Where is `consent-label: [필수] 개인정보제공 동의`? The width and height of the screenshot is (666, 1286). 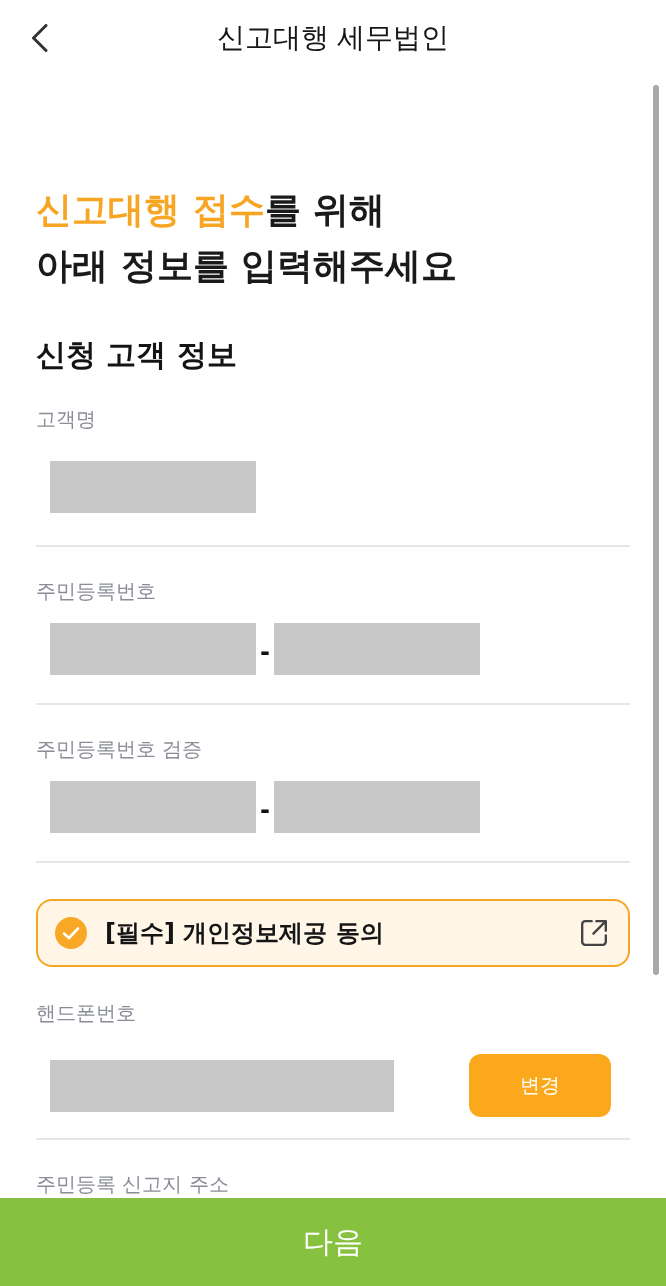
consent-label: [필수] 개인정보제공 동의 is located at coordinates (245, 933).